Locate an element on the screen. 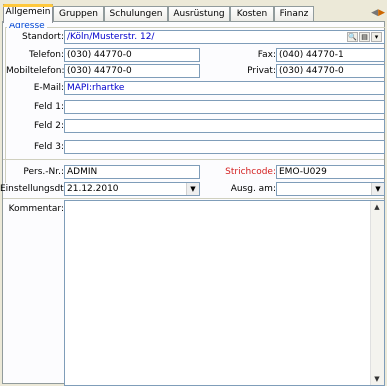  feld1-field is located at coordinates (224, 107).